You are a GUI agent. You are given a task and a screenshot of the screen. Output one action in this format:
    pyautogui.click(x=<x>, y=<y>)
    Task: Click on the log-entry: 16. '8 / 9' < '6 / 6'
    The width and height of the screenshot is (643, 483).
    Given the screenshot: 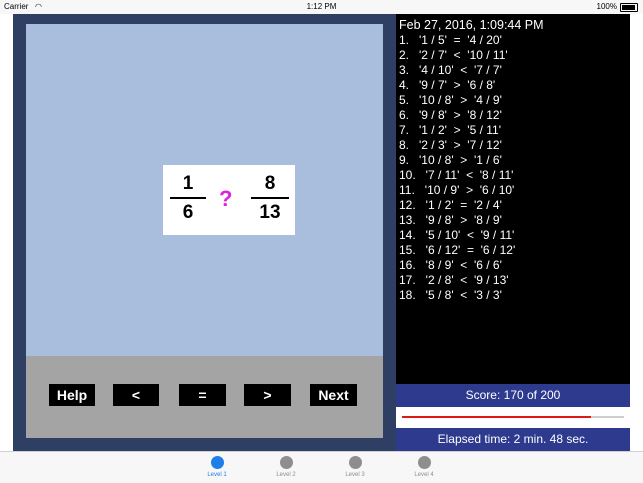 What is the action you would take?
    pyautogui.click(x=450, y=265)
    